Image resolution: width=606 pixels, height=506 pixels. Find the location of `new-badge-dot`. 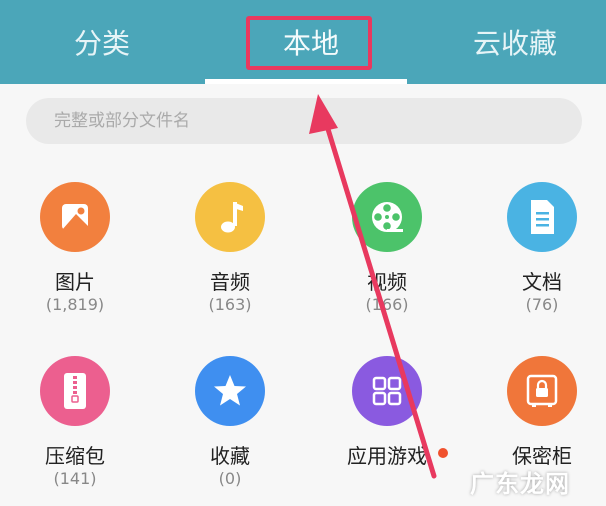

new-badge-dot is located at coordinates (443, 453).